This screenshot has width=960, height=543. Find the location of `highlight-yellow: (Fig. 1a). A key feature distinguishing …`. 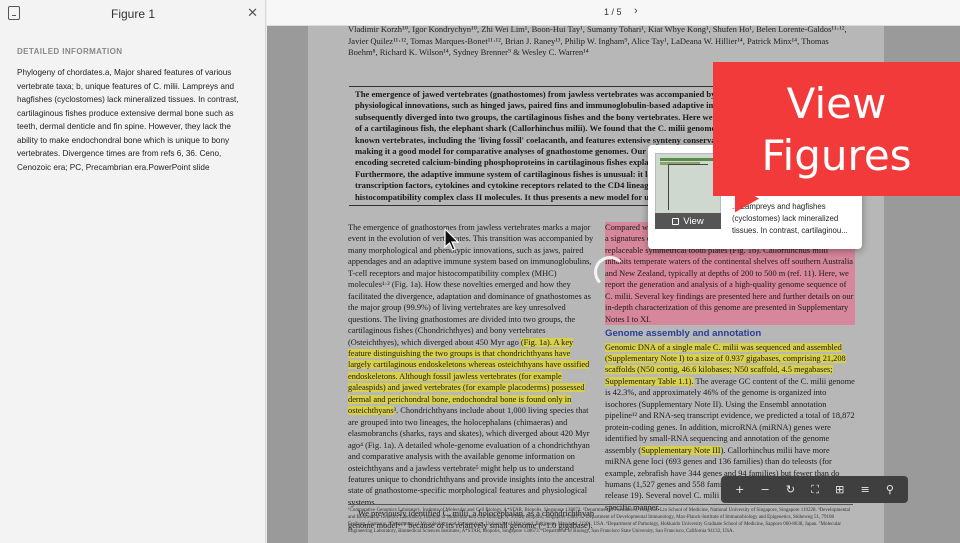

highlight-yellow: (Fig. 1a). A key feature distinguishing … is located at coordinates (469, 376).